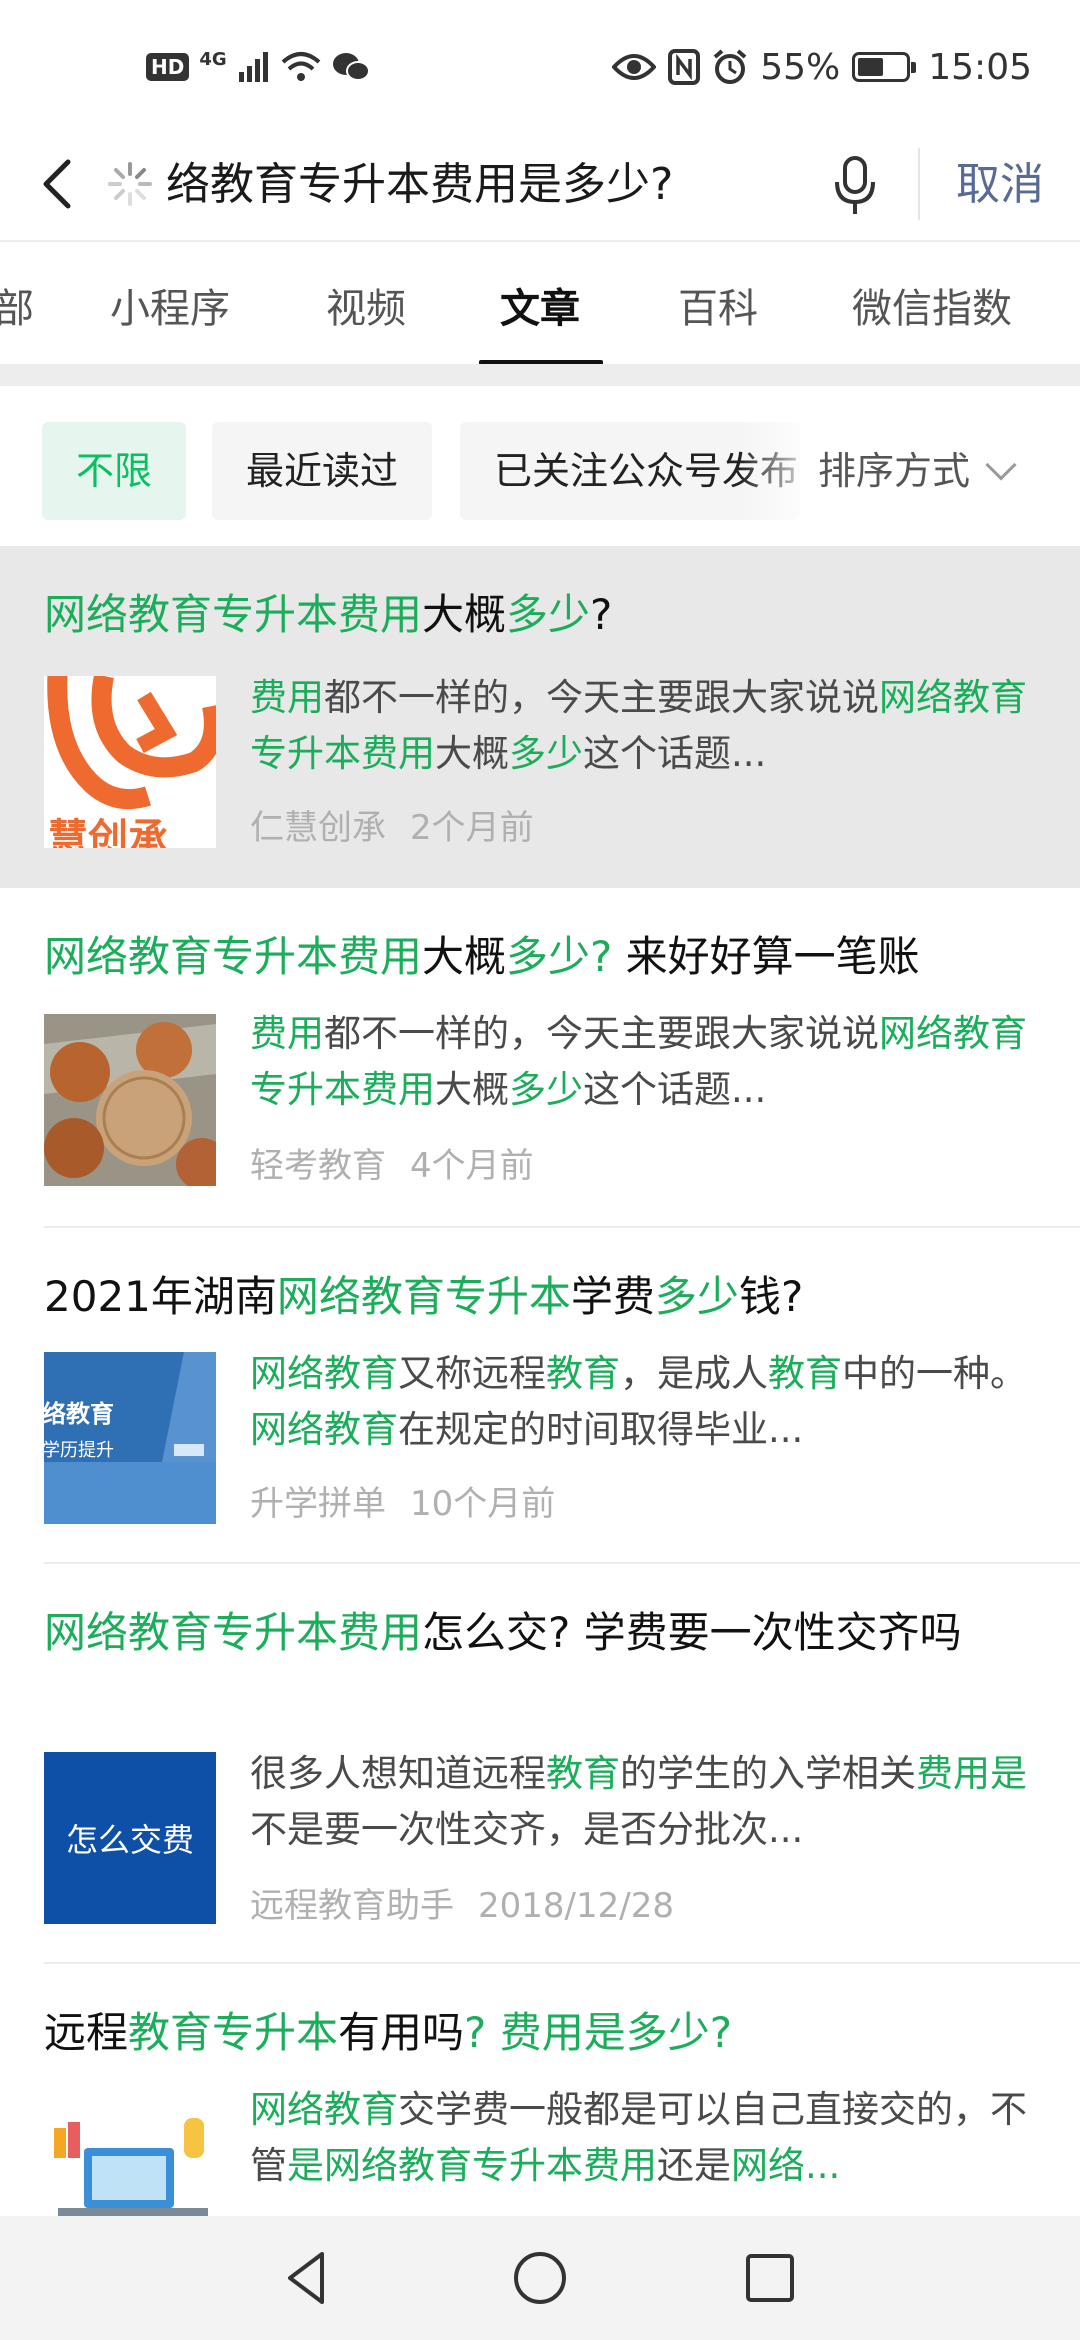 This screenshot has width=1080, height=2340. I want to click on thumbnail-text: 慧创承, so click(108, 832).